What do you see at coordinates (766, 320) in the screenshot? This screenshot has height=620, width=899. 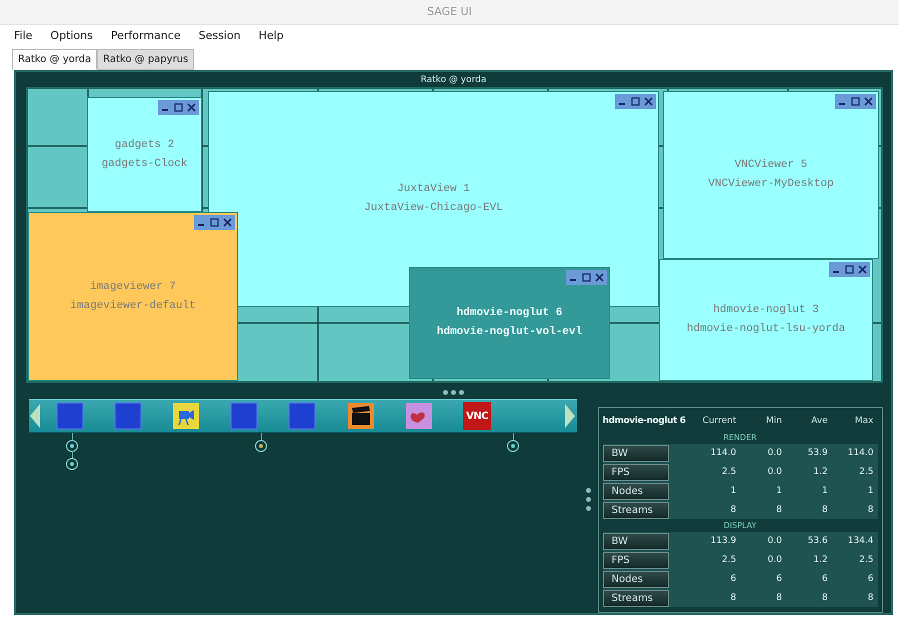 I see `app-window: hdmovie-noglut 3 hdmovie-noglut-lsu-yorda` at bounding box center [766, 320].